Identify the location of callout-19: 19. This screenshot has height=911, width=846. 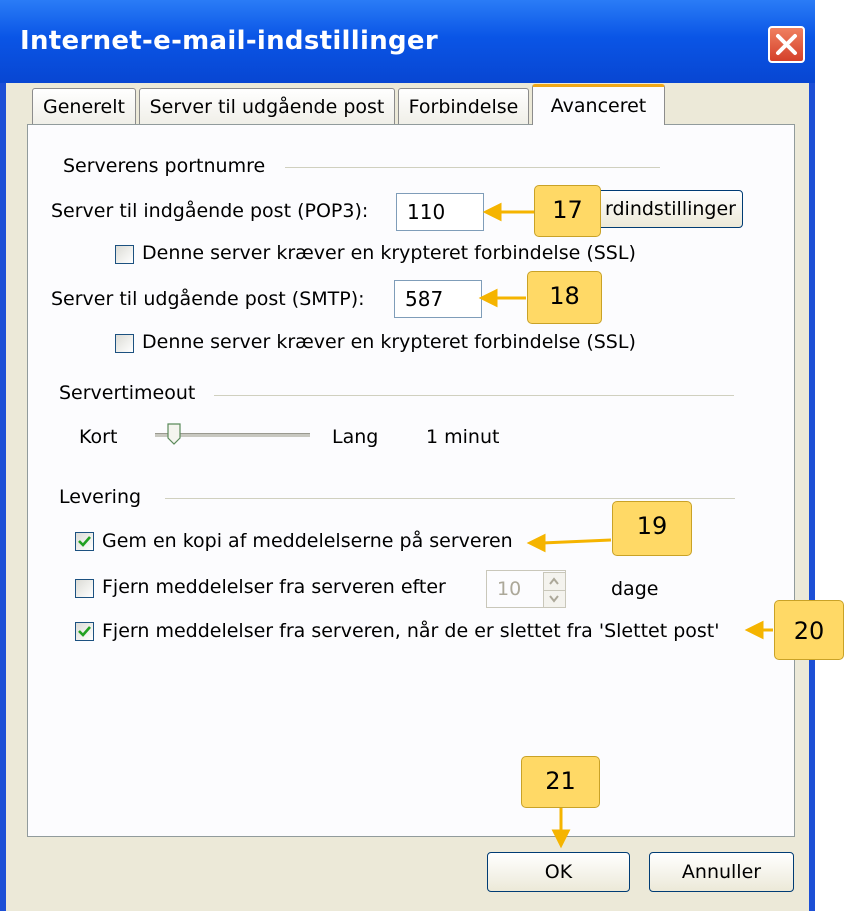
(652, 528).